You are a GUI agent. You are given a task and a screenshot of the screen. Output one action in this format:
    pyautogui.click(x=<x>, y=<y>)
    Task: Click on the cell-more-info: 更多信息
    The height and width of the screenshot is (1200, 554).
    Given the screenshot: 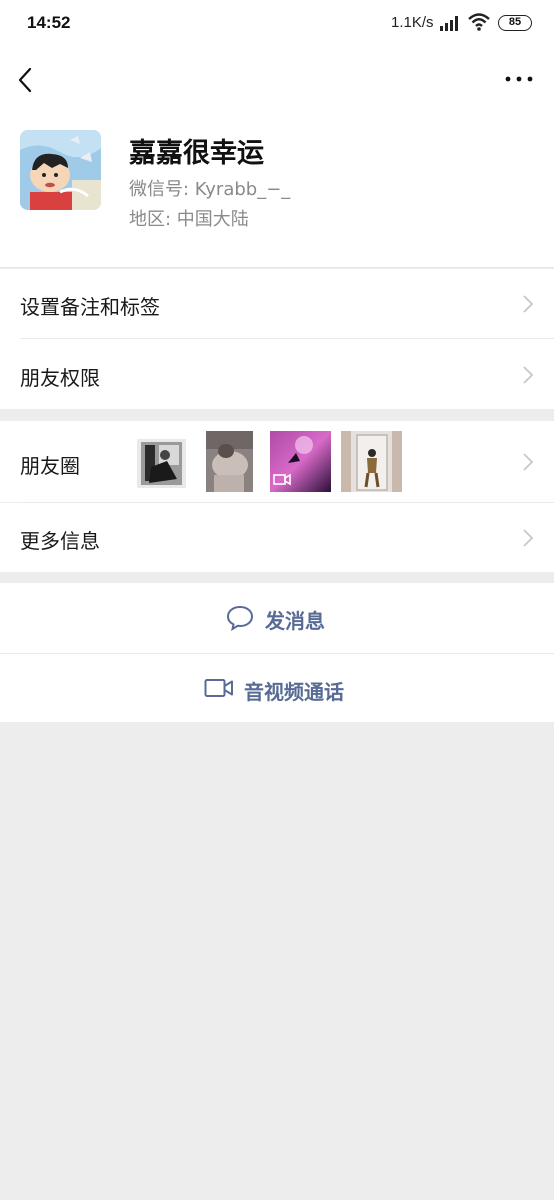 What is the action you would take?
    pyautogui.click(x=277, y=537)
    